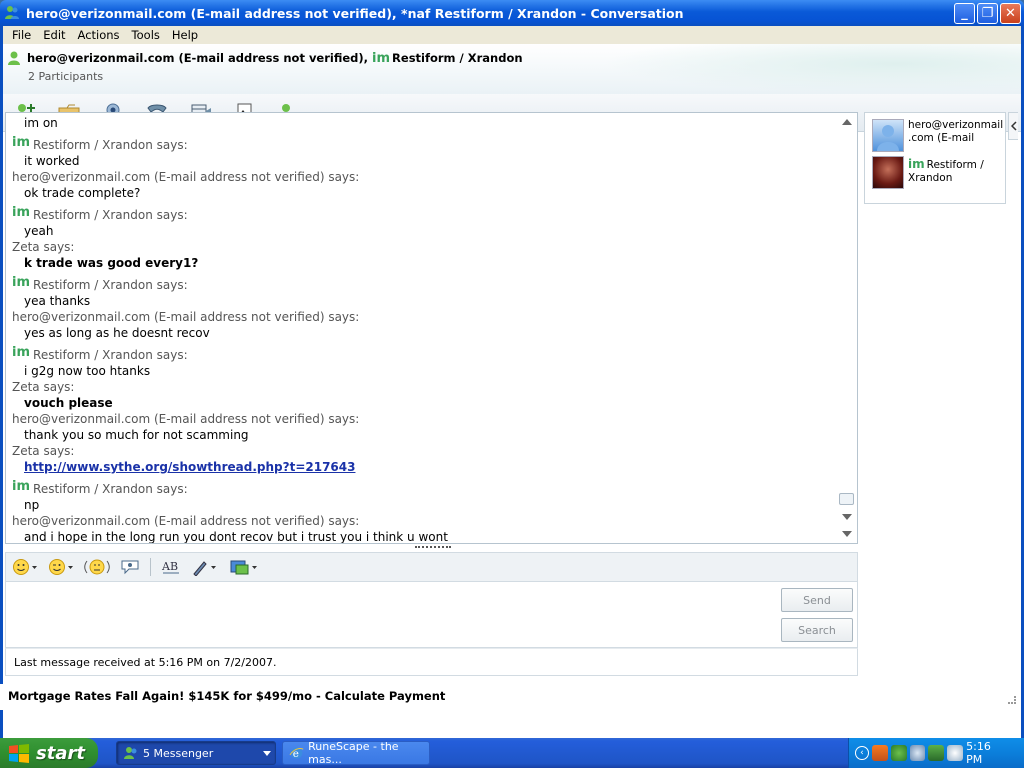 Image resolution: width=1024 pixels, height=768 pixels. I want to click on splitter-grip, so click(433, 547).